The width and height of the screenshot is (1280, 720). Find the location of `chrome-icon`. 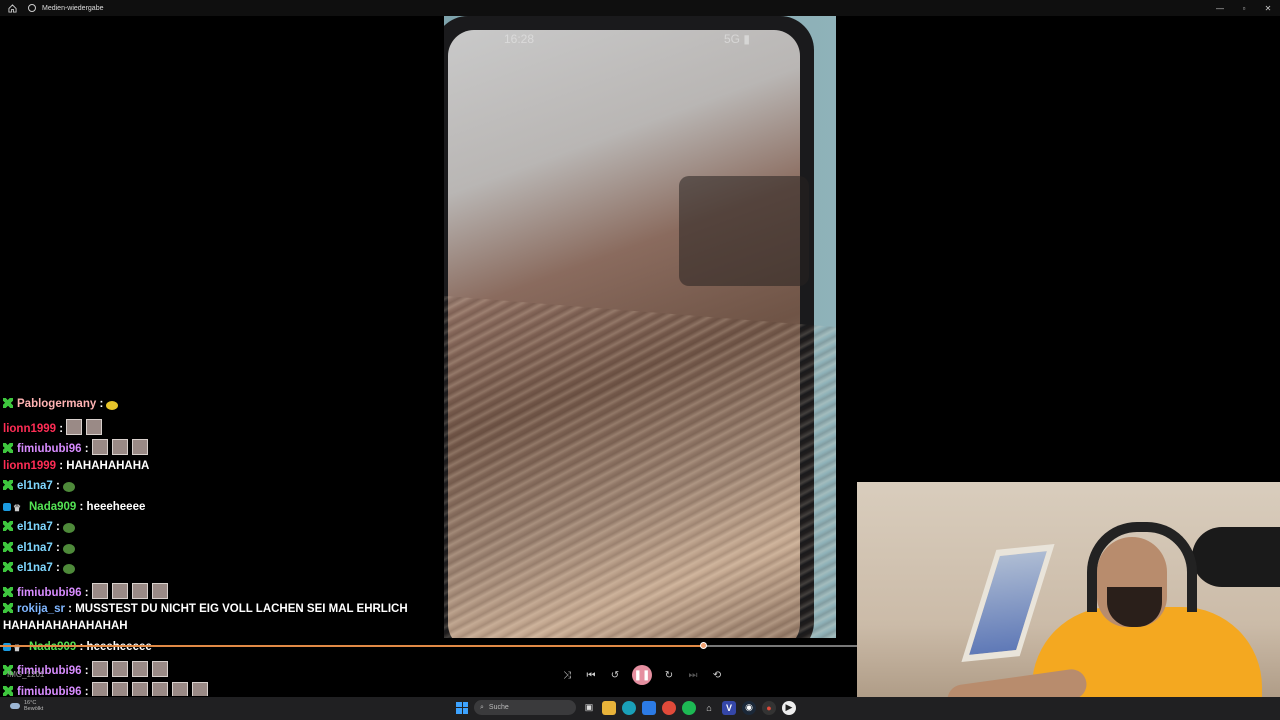

chrome-icon is located at coordinates (669, 707).